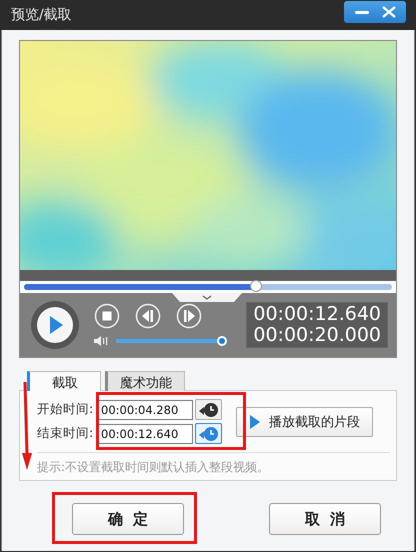  What do you see at coordinates (65, 433) in the screenshot?
I see `field-label: 结束时间:` at bounding box center [65, 433].